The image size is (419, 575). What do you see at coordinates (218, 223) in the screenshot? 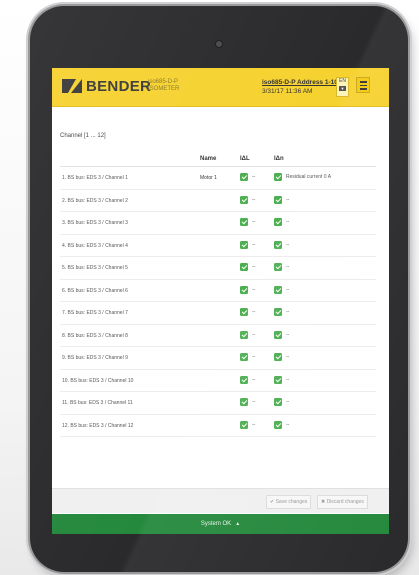
I see `table-row: 3. BS bus: EDS 3 / Channel 3 -- --` at bounding box center [218, 223].